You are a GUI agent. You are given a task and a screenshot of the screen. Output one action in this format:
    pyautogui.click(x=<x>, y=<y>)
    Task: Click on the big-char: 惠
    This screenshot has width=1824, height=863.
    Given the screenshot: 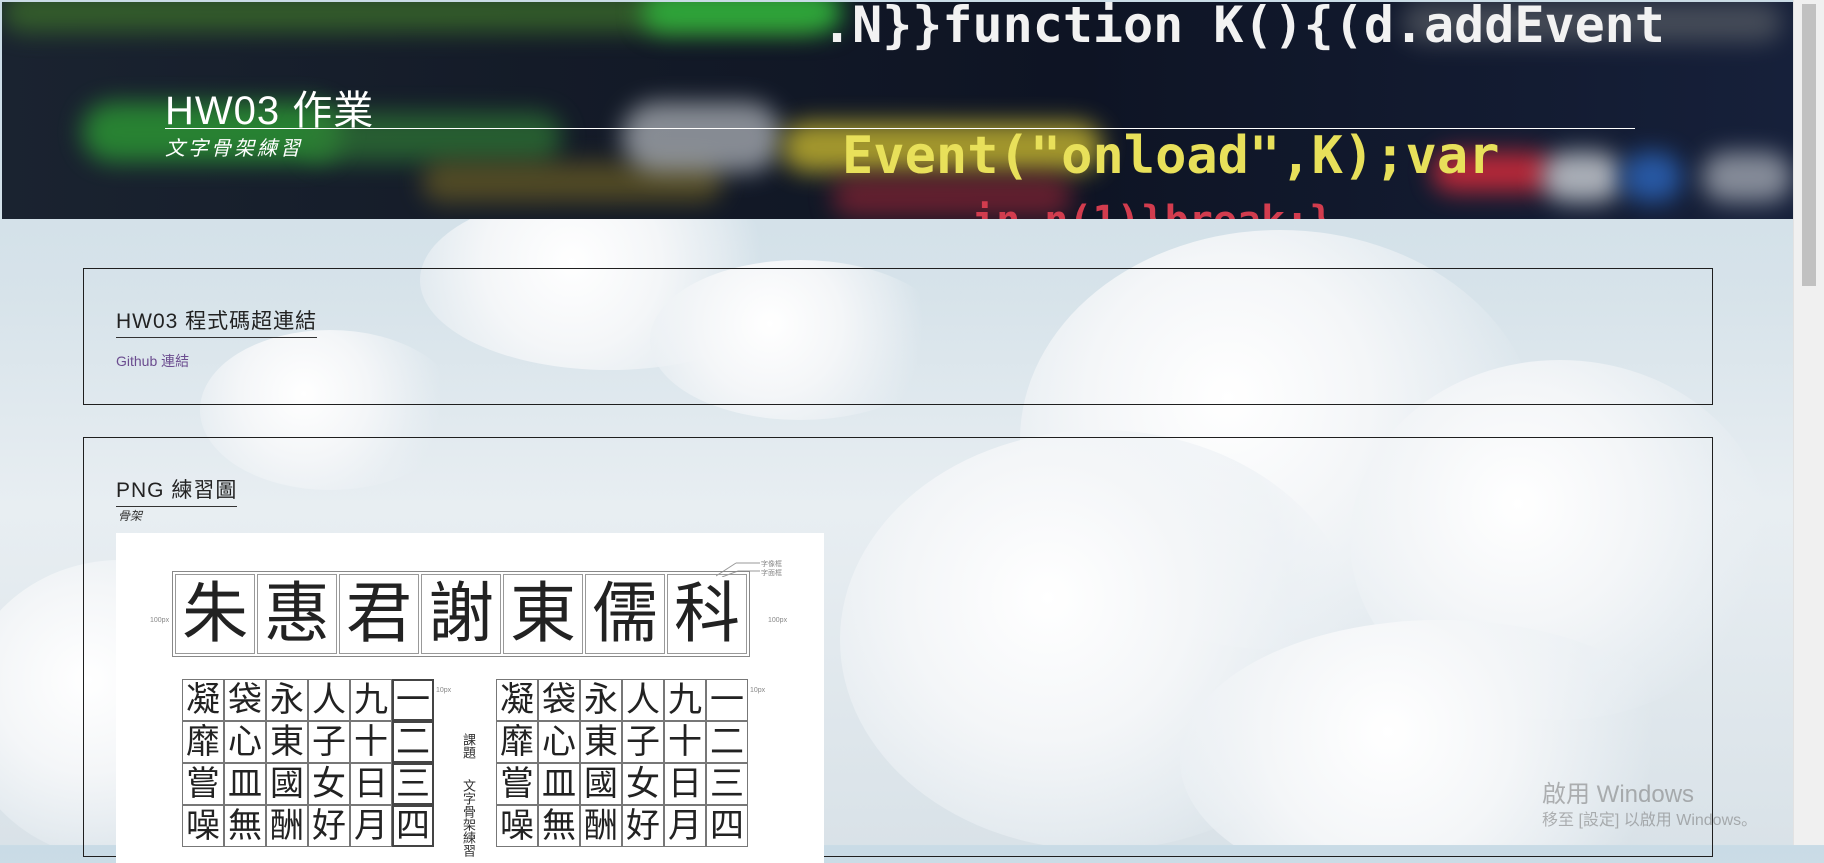 What is the action you would take?
    pyautogui.click(x=297, y=614)
    